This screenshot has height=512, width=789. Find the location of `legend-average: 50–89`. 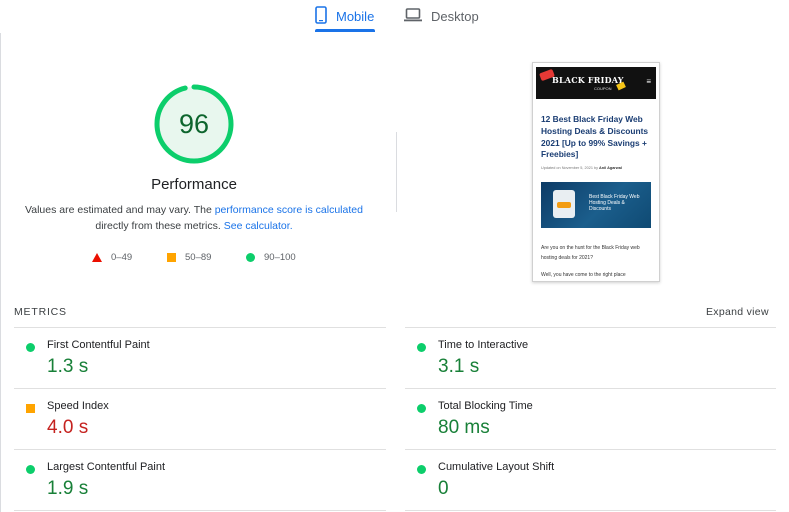

legend-average: 50–89 is located at coordinates (189, 257).